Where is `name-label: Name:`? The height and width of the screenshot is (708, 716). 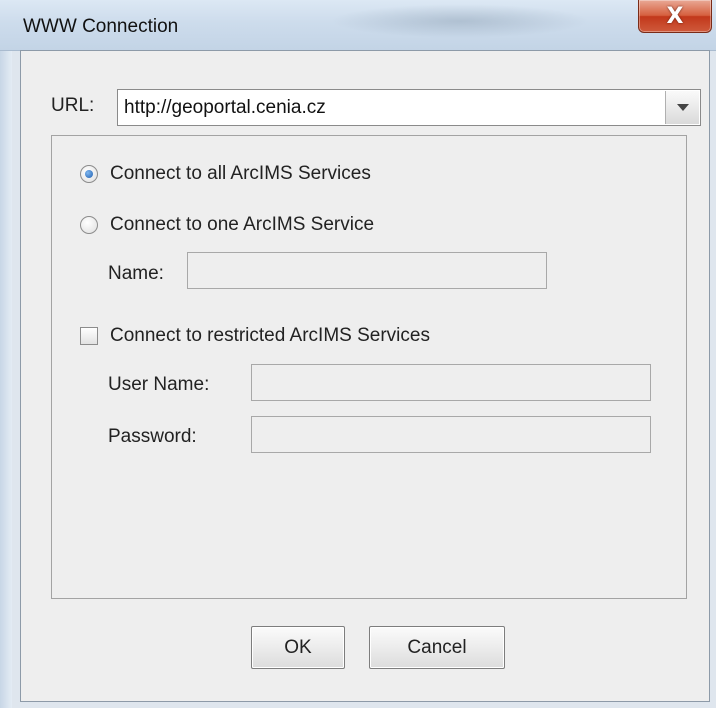 name-label: Name: is located at coordinates (136, 273).